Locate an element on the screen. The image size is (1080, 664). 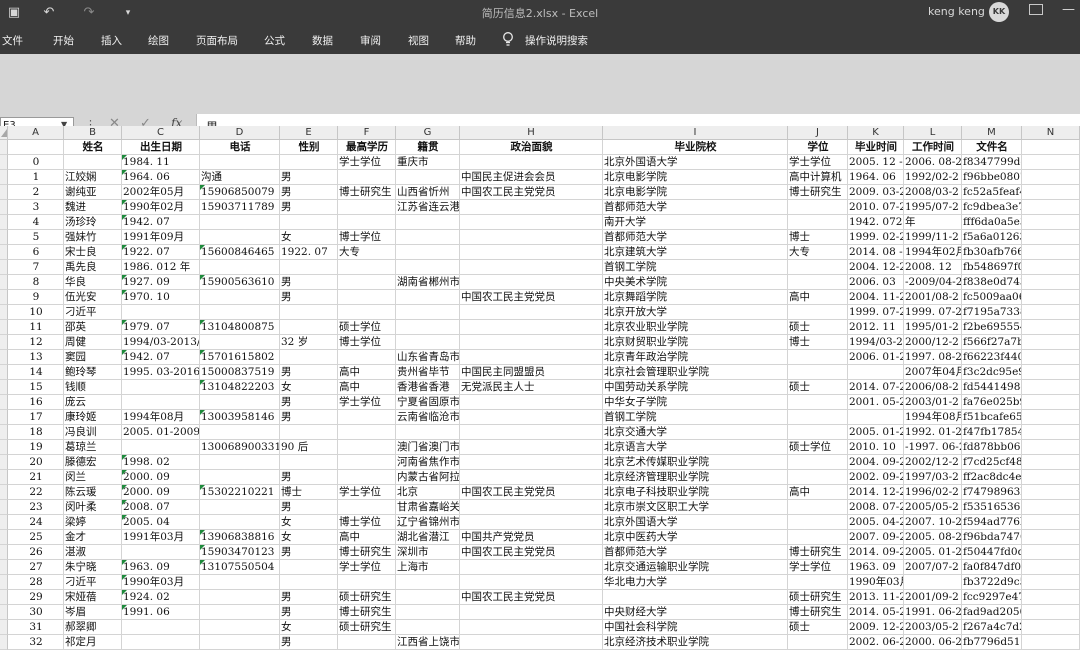
cell-graduation-time: 2014. 07-2 is located at coordinates (876, 387).